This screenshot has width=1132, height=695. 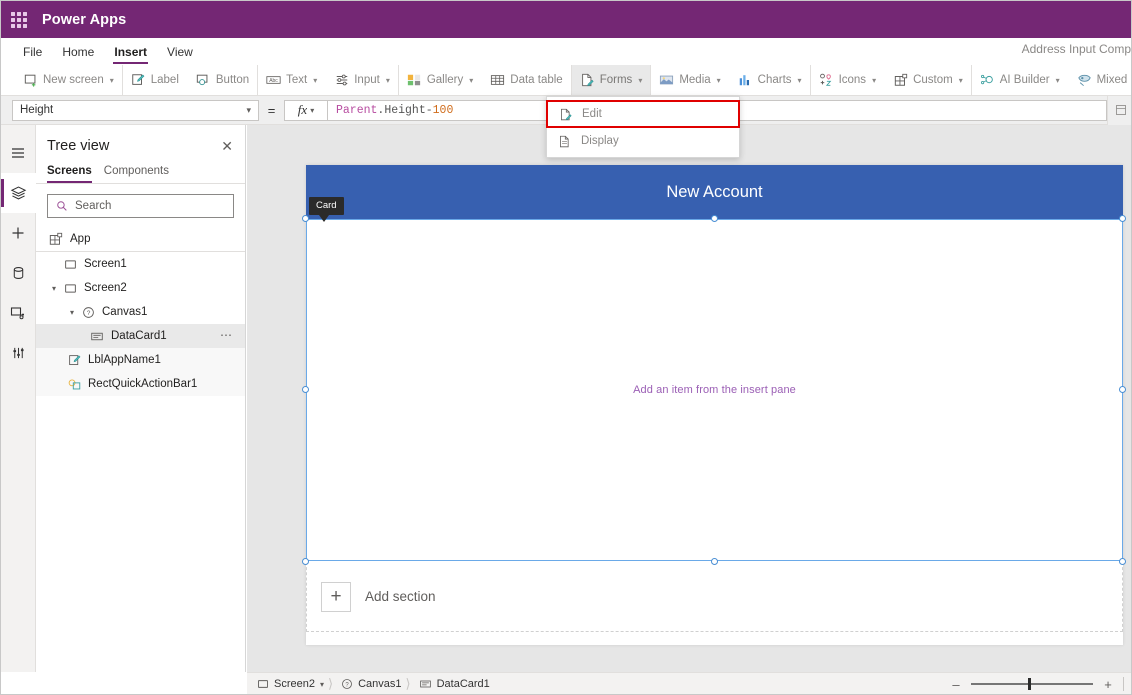 What do you see at coordinates (140, 288) in the screenshot?
I see `tree-node-screen2: ▾ Screen2` at bounding box center [140, 288].